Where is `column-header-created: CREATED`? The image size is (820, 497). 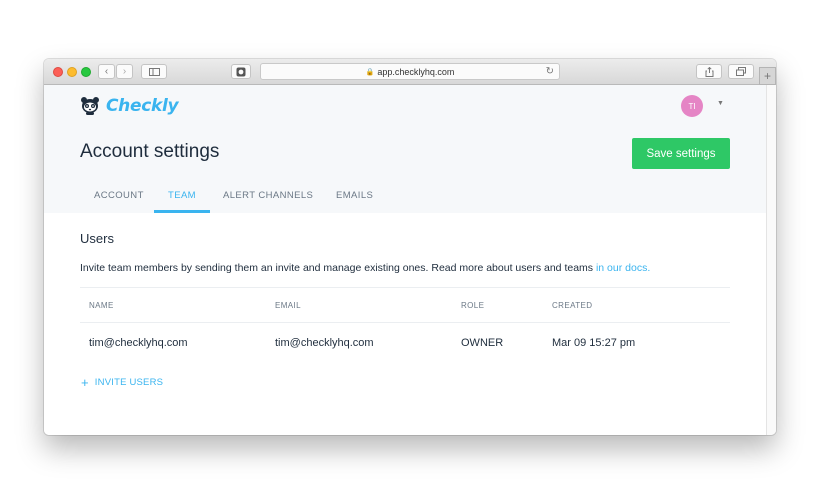 column-header-created: CREATED is located at coordinates (572, 305).